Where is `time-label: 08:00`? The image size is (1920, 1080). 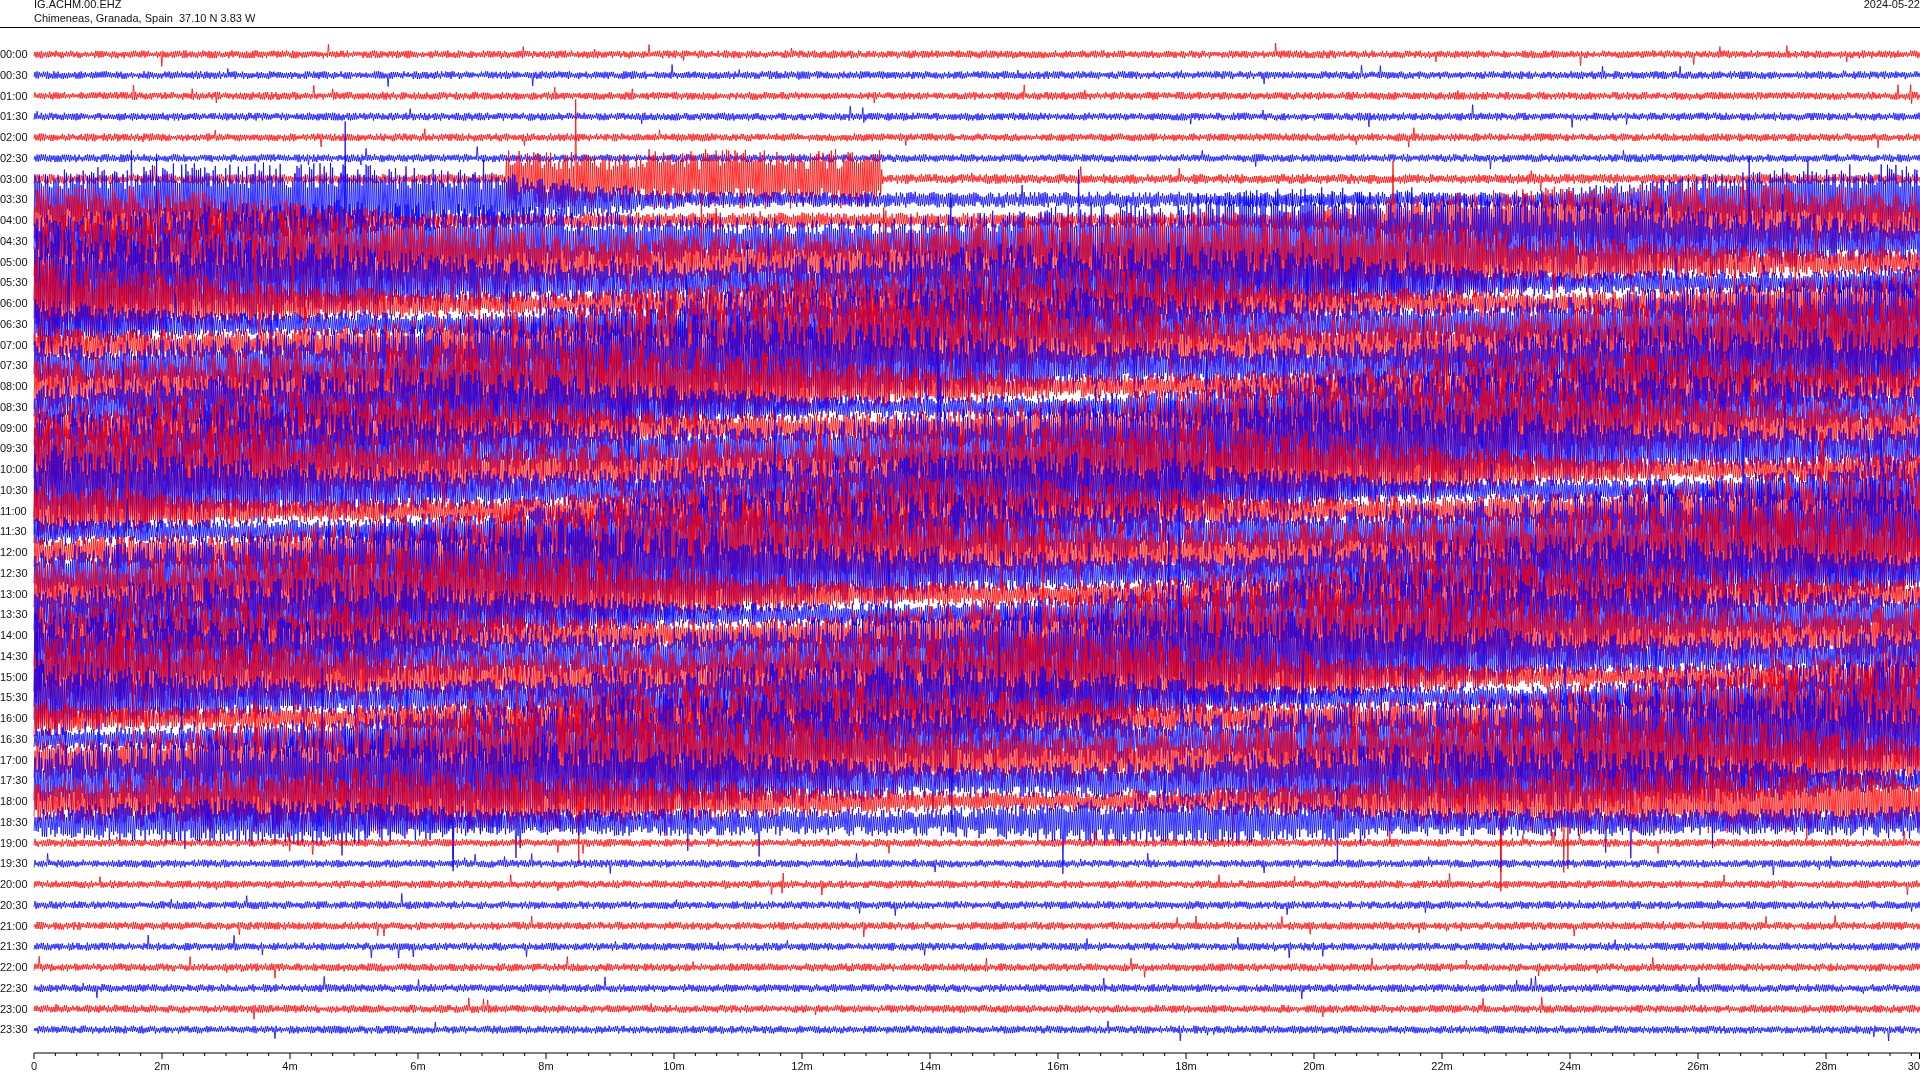 time-label: 08:00 is located at coordinates (14, 387).